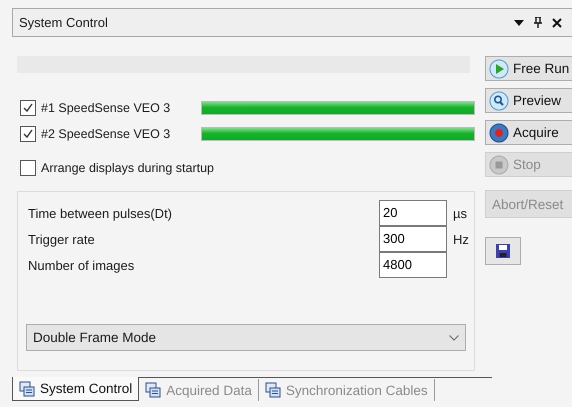 This screenshot has width=572, height=407. I want to click on camera-label: #1 SpeedSense VEO 3, so click(106, 108).